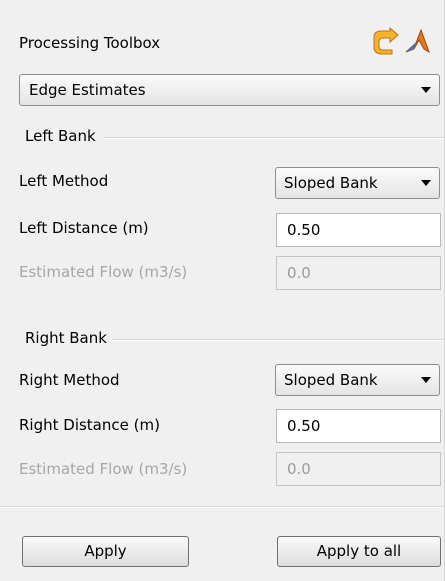 The height and width of the screenshot is (581, 445). I want to click on right-method-value: Sloped Bank, so click(331, 380).